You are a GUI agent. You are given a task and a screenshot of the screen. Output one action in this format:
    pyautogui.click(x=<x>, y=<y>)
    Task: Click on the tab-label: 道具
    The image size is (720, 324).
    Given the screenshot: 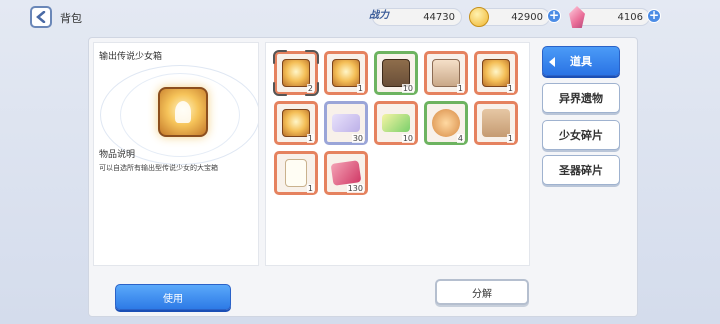 What is the action you would take?
    pyautogui.click(x=581, y=61)
    